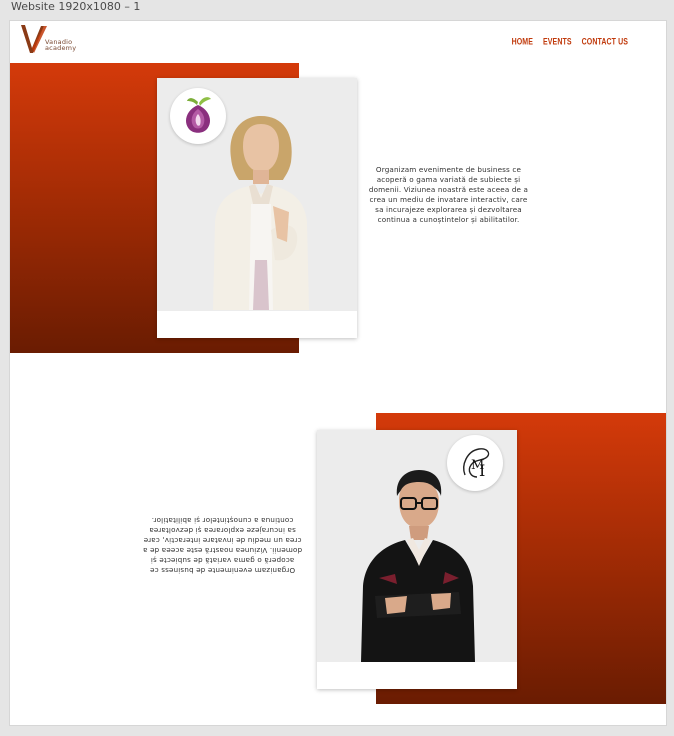 Image resolution: width=674 pixels, height=736 pixels. I want to click on nav-events: EVENTS, so click(557, 42).